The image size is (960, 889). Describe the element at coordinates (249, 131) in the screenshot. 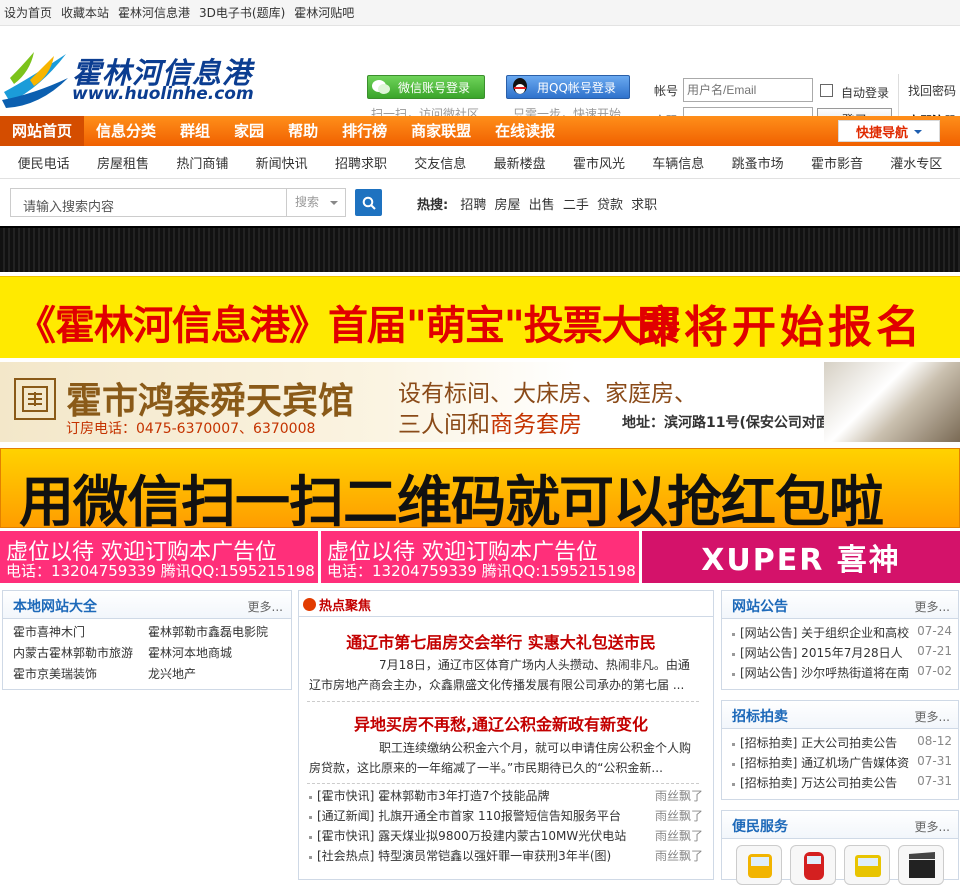

I see `nav-home-space: 家园` at that location.